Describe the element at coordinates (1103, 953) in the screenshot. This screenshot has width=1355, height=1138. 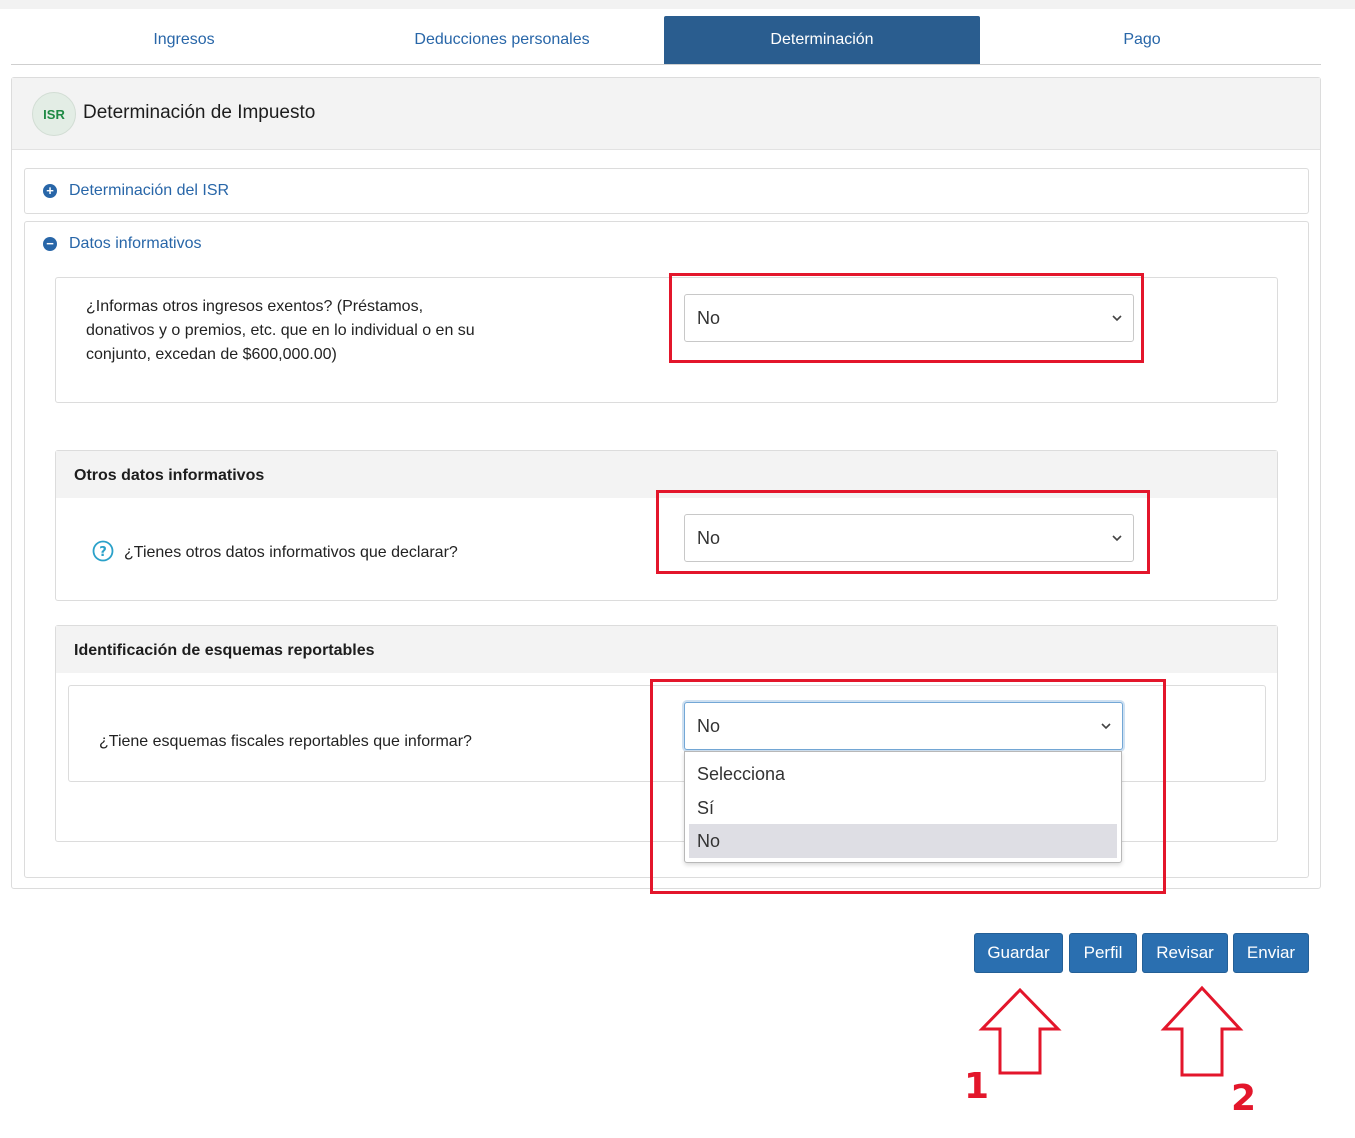
I see `perfil-button: Perfil` at that location.